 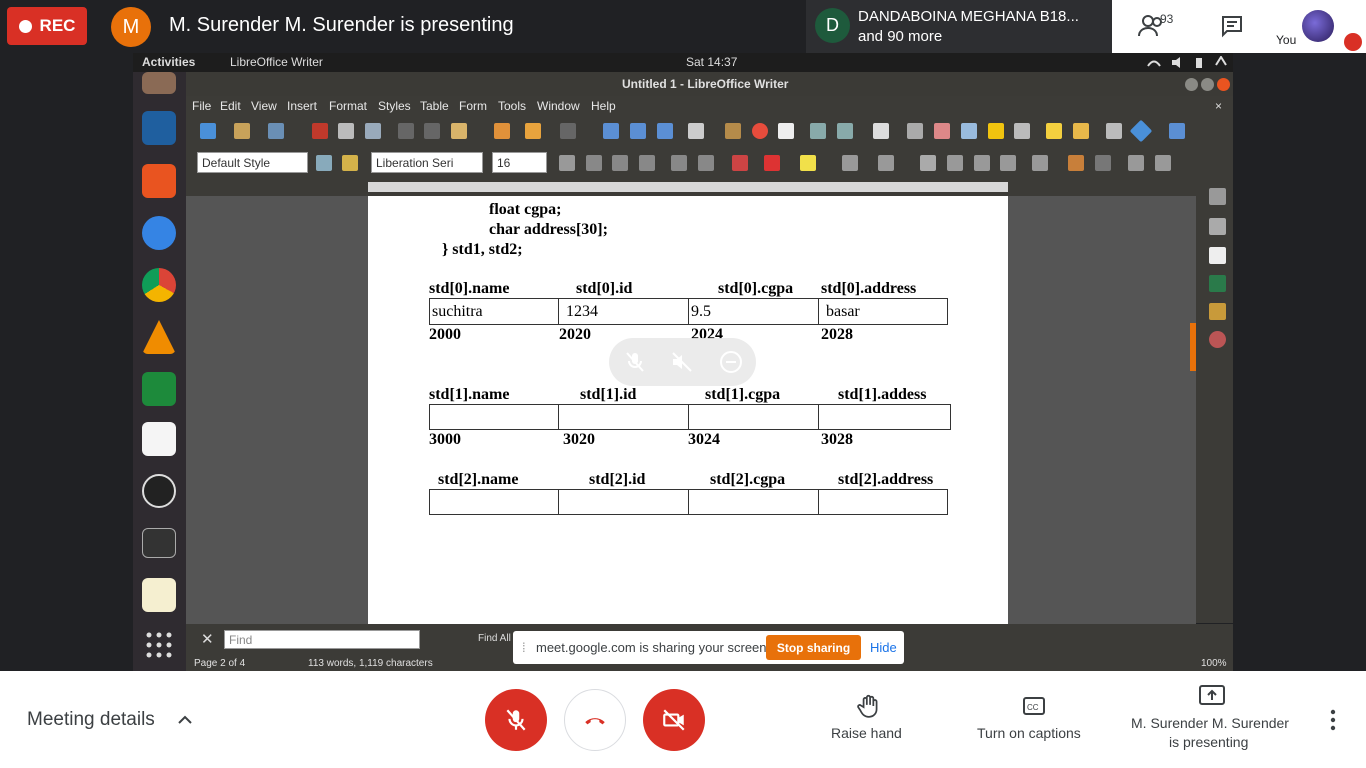 I want to click on menu-styles: Styles, so click(x=394, y=106).